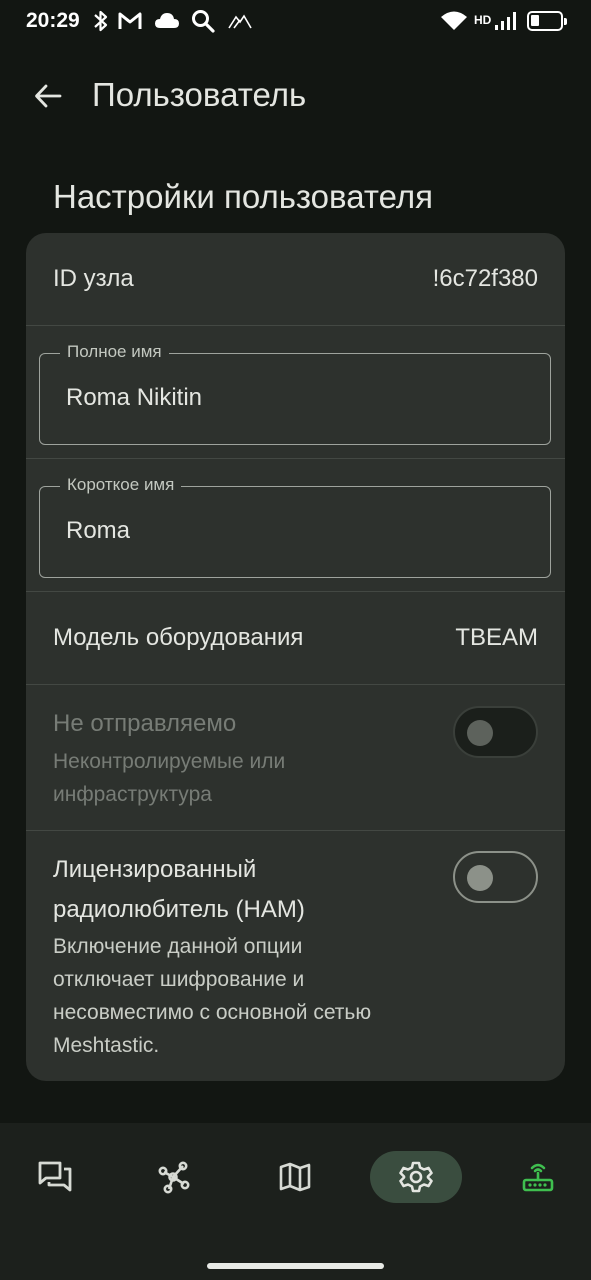  What do you see at coordinates (155, 869) in the screenshot?
I see `licensed-ham-title-line1: Лицензированный` at bounding box center [155, 869].